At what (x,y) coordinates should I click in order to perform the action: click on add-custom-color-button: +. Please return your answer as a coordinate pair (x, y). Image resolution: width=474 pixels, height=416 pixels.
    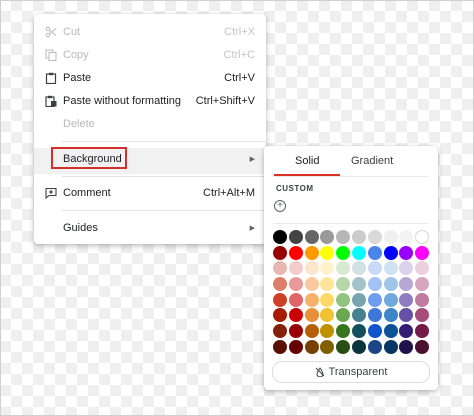
    Looking at the image, I should click on (280, 206).